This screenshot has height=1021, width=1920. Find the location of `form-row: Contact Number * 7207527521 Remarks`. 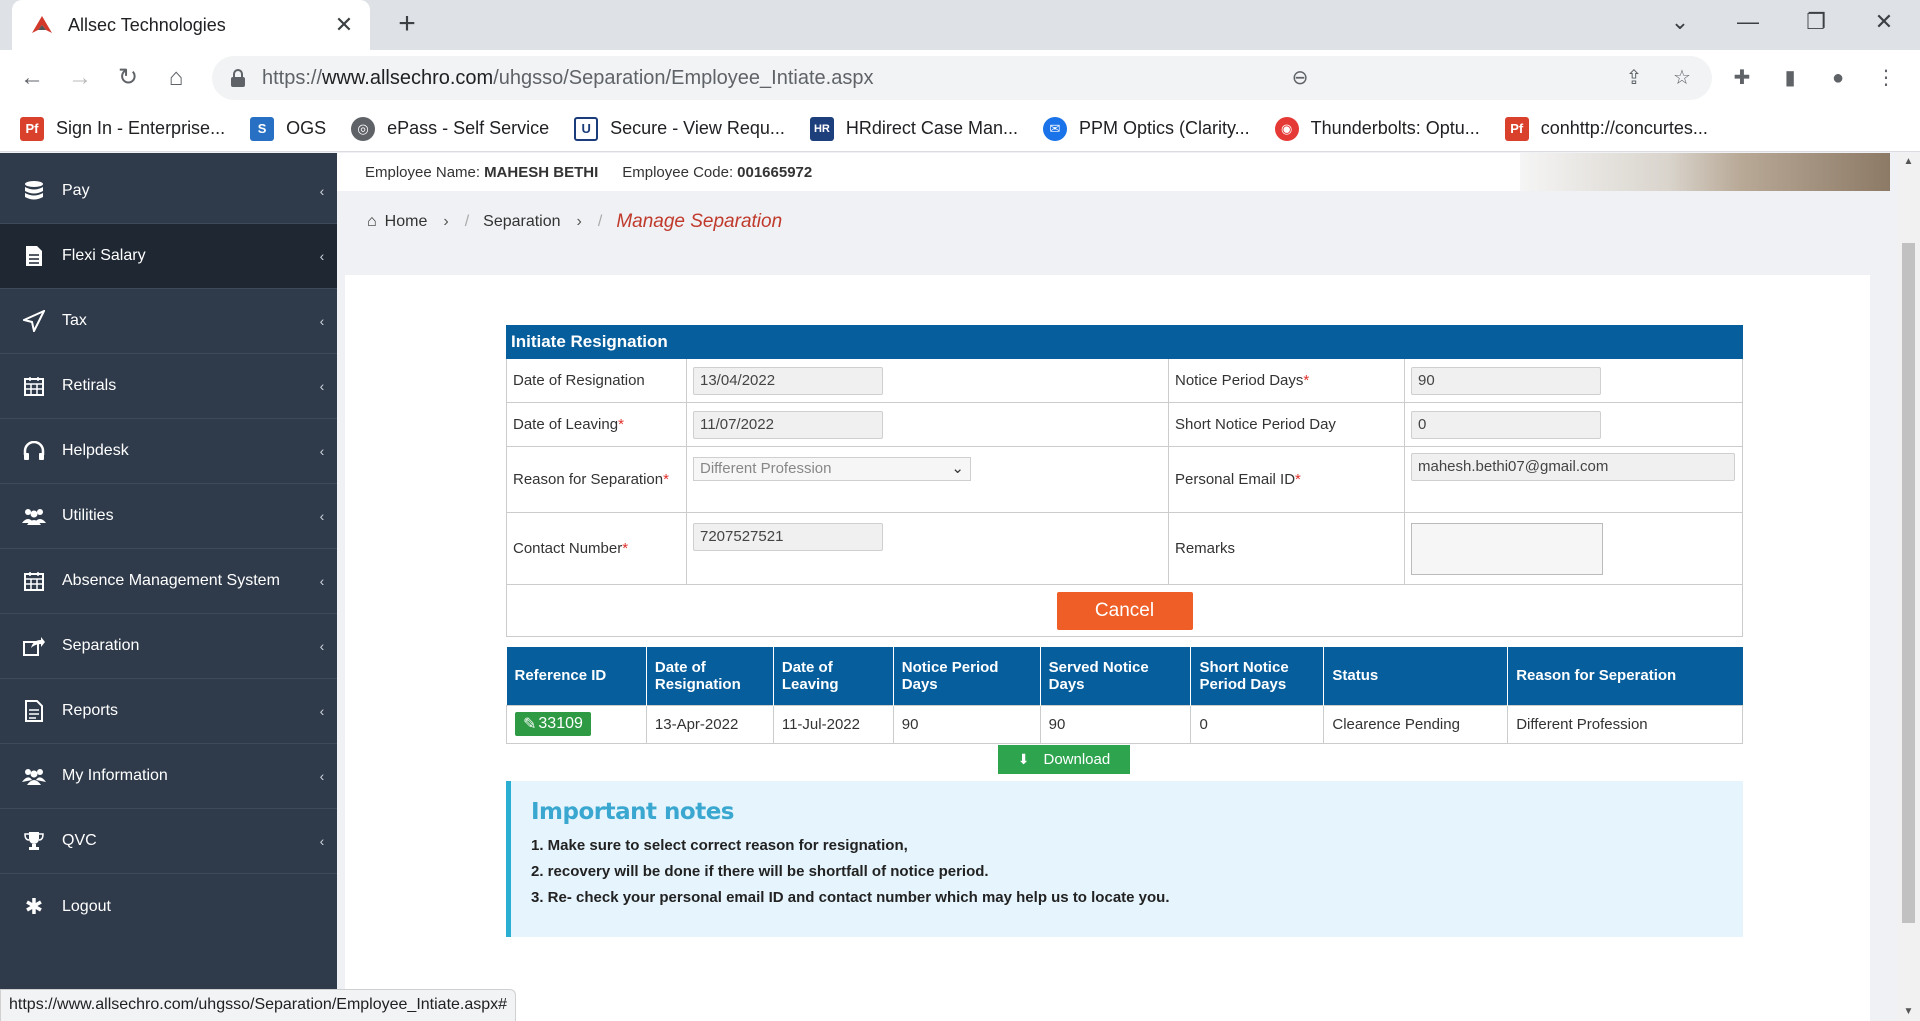

form-row: Contact Number * 7207527521 Remarks is located at coordinates (1124, 549).